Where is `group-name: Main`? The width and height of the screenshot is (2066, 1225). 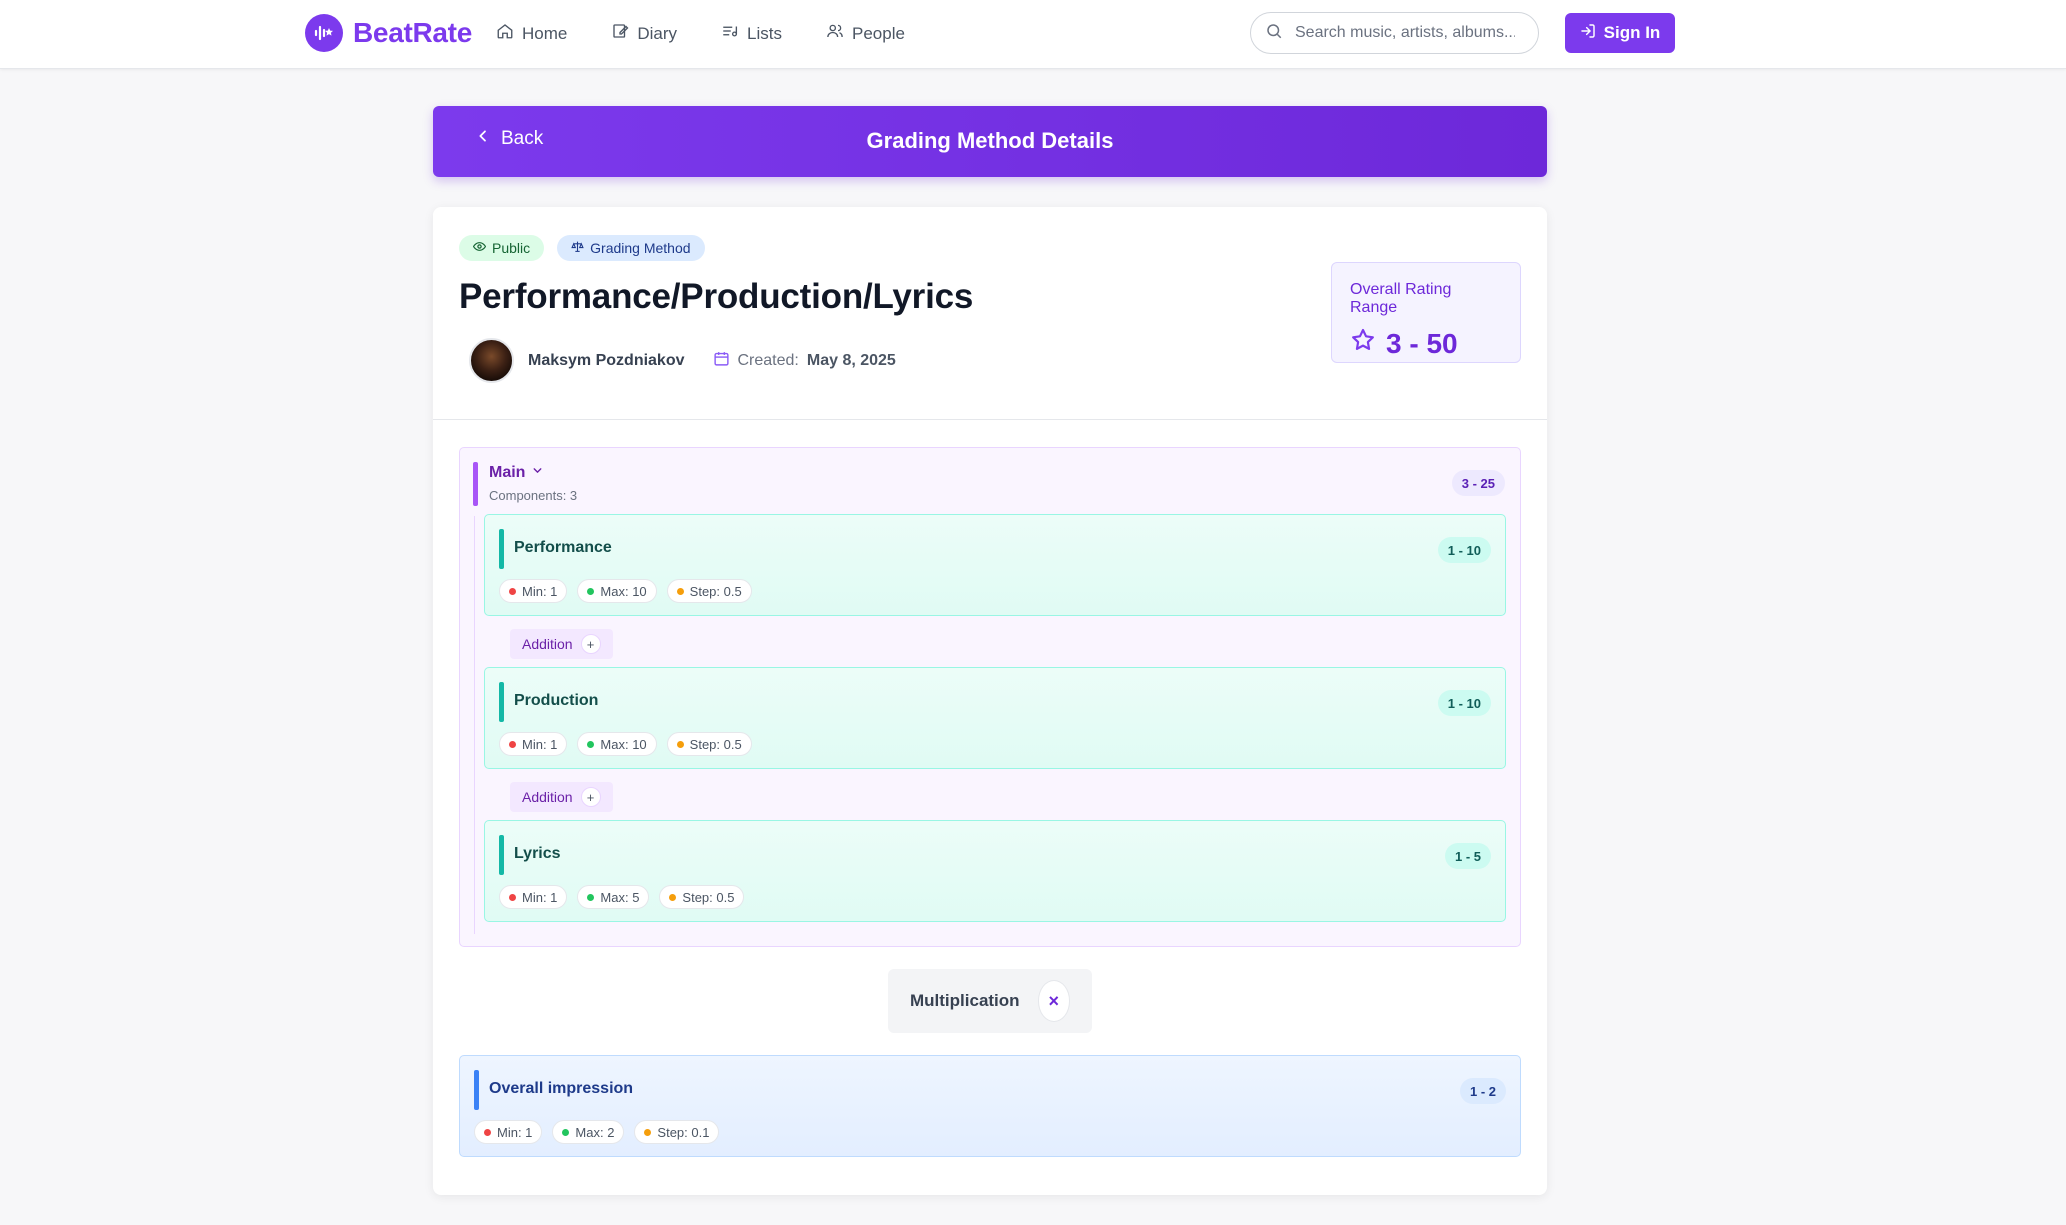 group-name: Main is located at coordinates (507, 472).